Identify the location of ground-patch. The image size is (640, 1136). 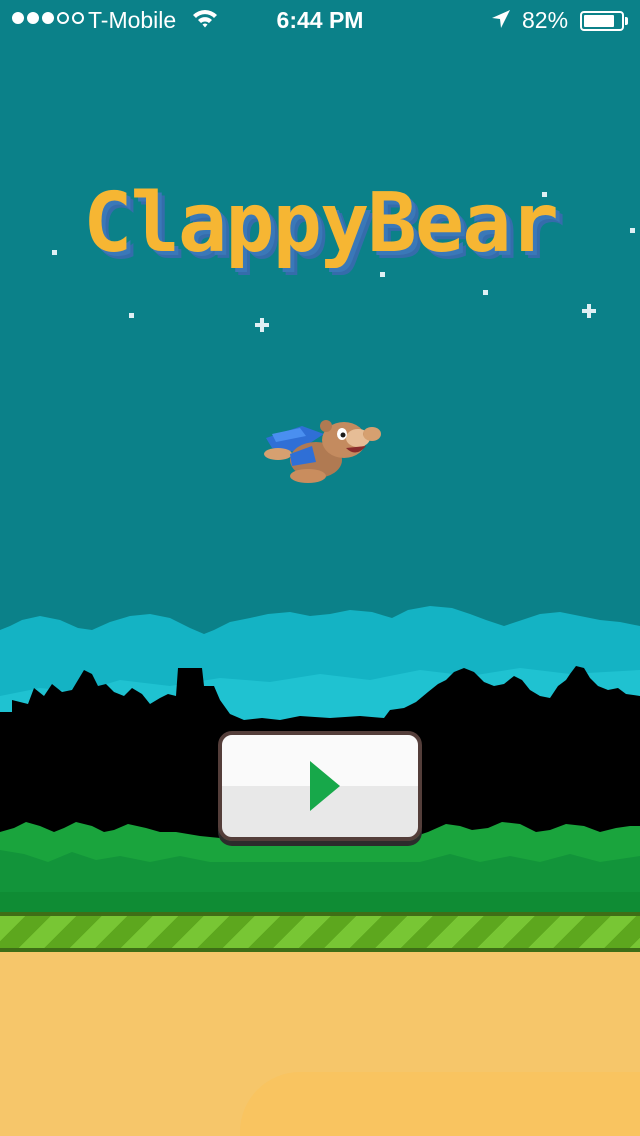
(440, 1104).